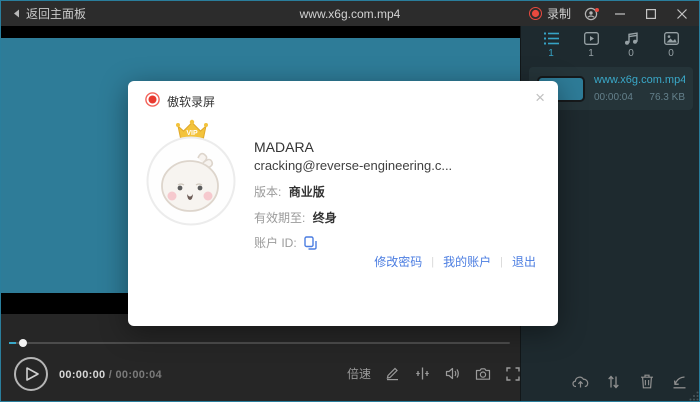 This screenshot has height=402, width=700. Describe the element at coordinates (56, 14) in the screenshot. I see `back-label: 返回主面板` at that location.